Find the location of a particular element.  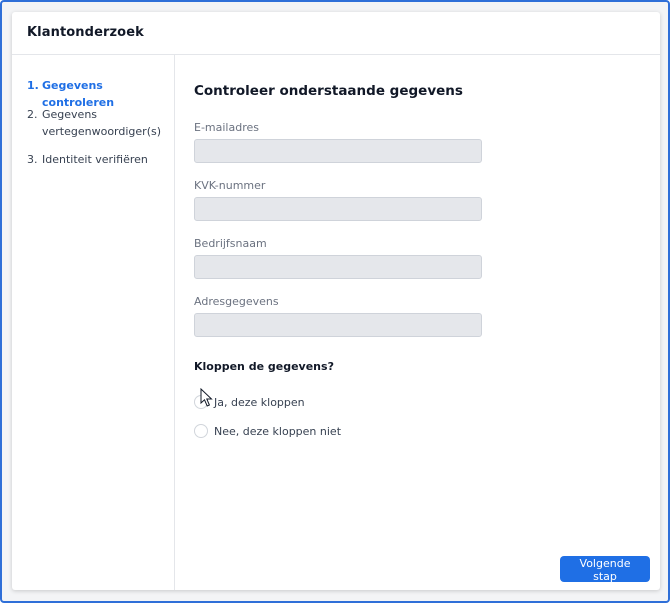

radio-option-no: Nee, deze kloppen niet is located at coordinates (267, 431).